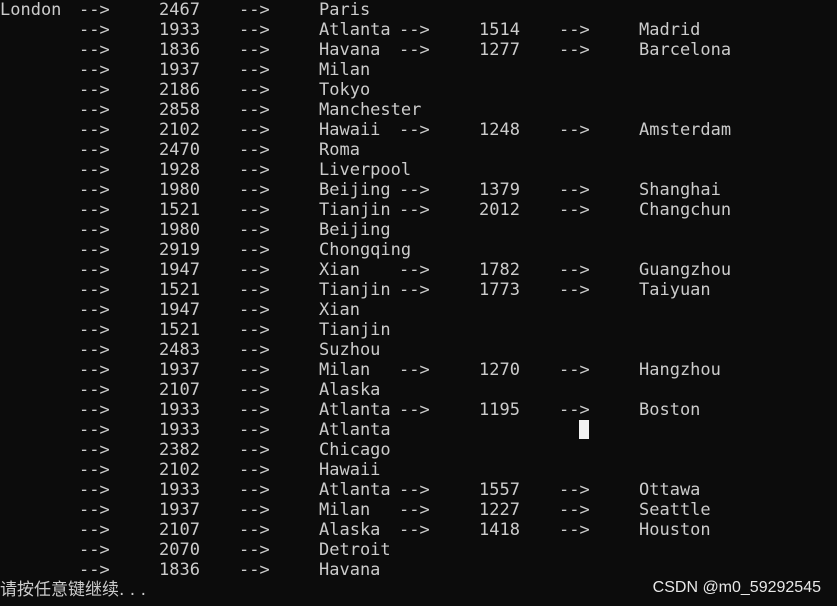 The image size is (837, 606). Describe the element at coordinates (418, 470) in the screenshot. I see `console-line: --> 2102 --> Hawaii` at that location.